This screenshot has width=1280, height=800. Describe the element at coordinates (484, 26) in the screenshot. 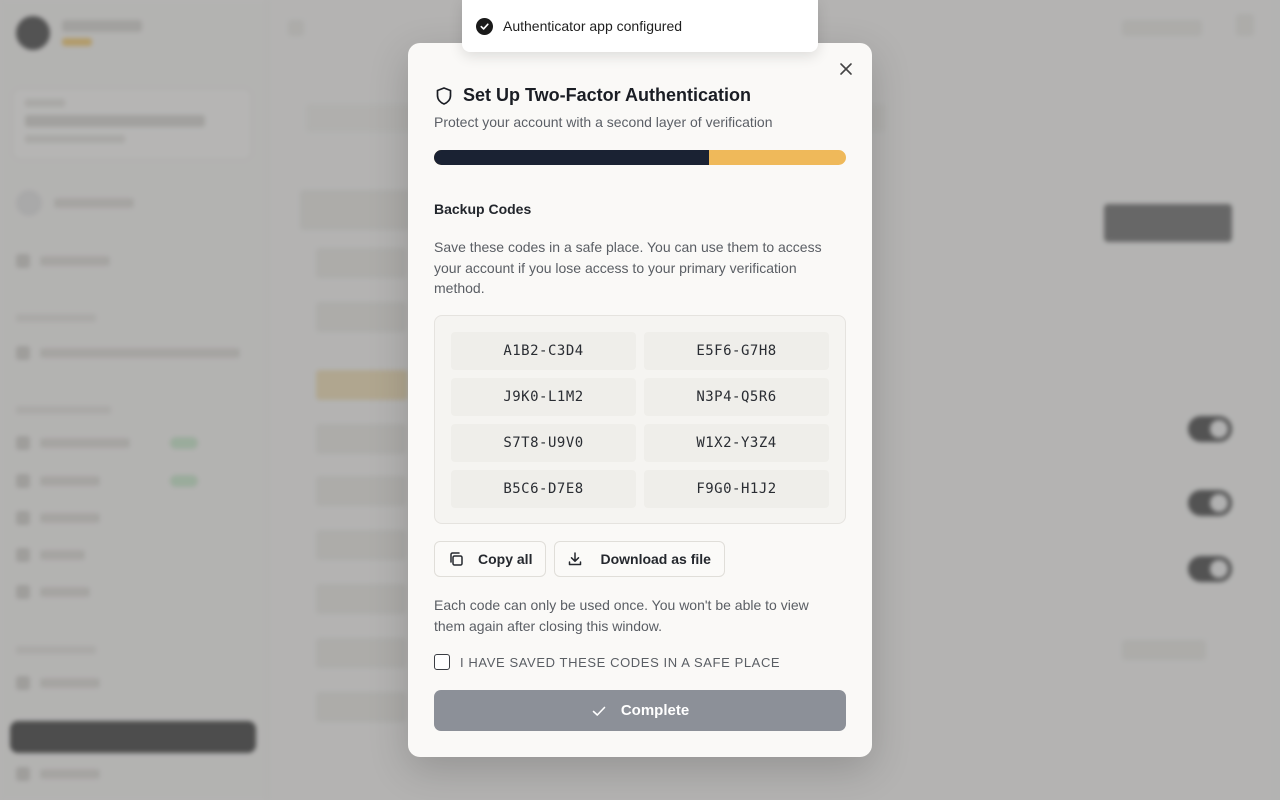

I see `check-circle-icon` at that location.